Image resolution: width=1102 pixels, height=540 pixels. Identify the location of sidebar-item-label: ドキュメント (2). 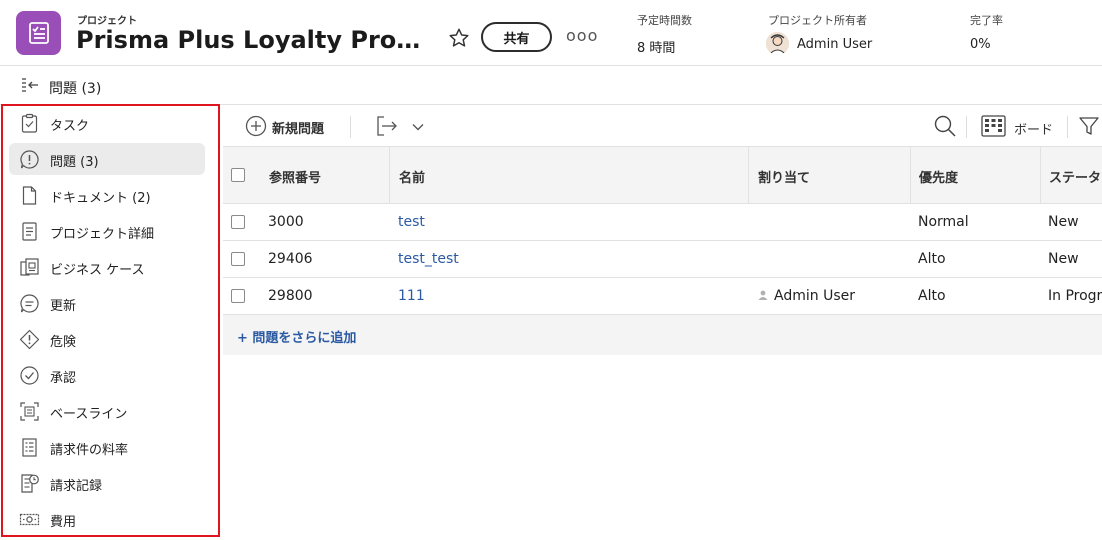
(100, 198).